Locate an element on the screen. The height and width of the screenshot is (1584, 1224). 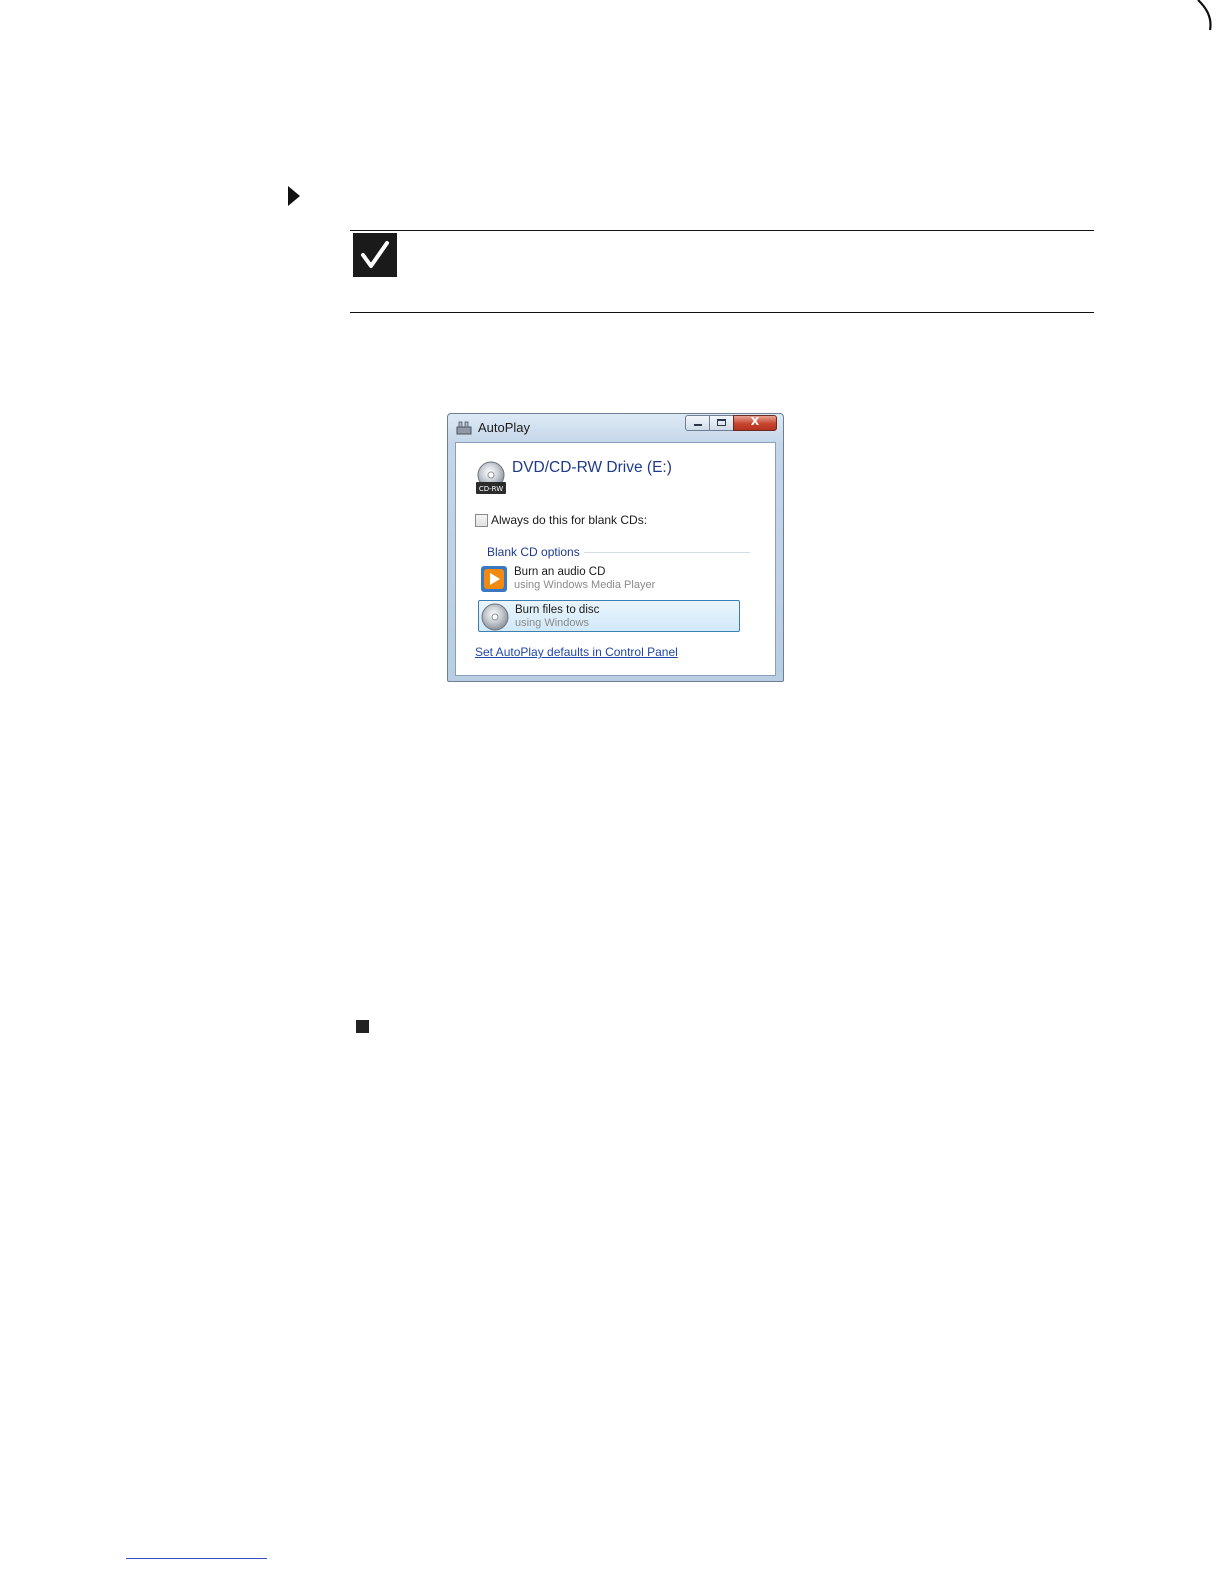
media-player-icon is located at coordinates (494, 579).